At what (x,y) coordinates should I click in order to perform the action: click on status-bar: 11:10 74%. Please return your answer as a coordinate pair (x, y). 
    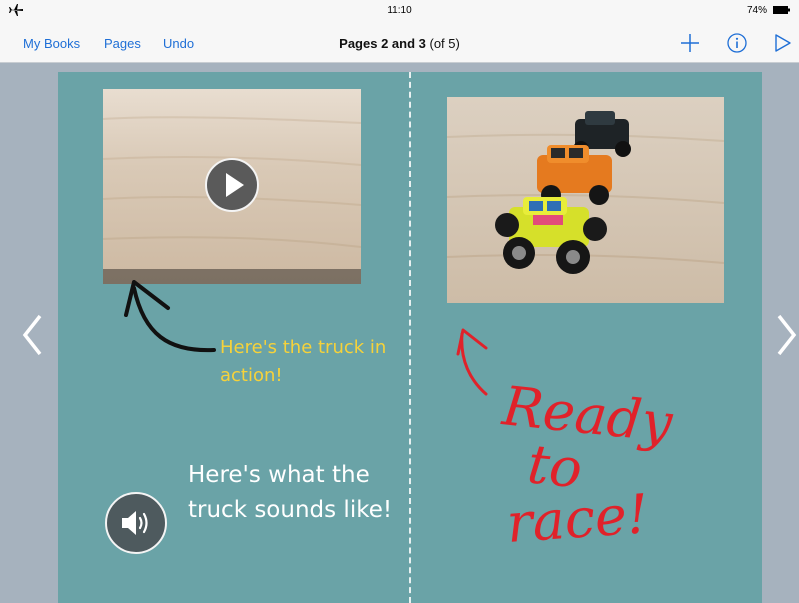
    Looking at the image, I should click on (399, 11).